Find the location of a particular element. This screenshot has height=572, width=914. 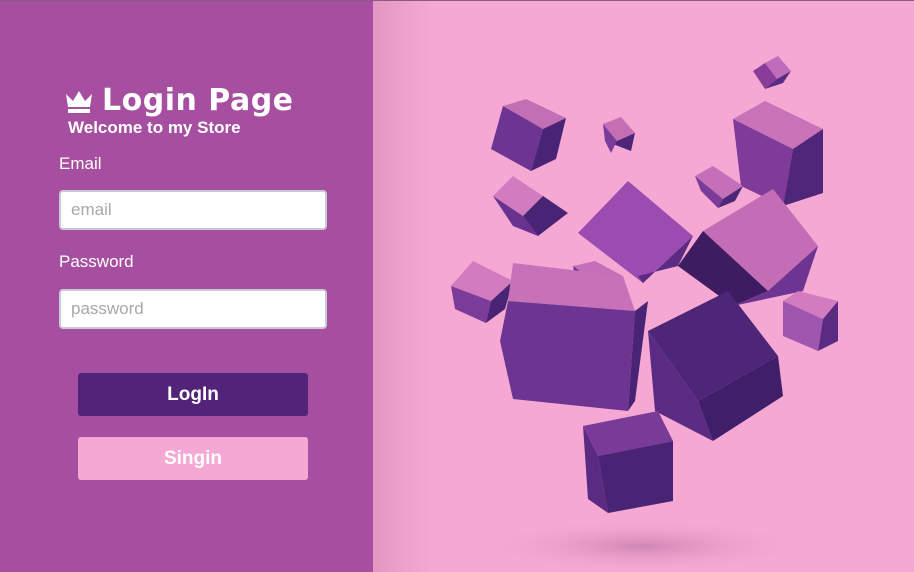

password-label: Password is located at coordinates (96, 261).